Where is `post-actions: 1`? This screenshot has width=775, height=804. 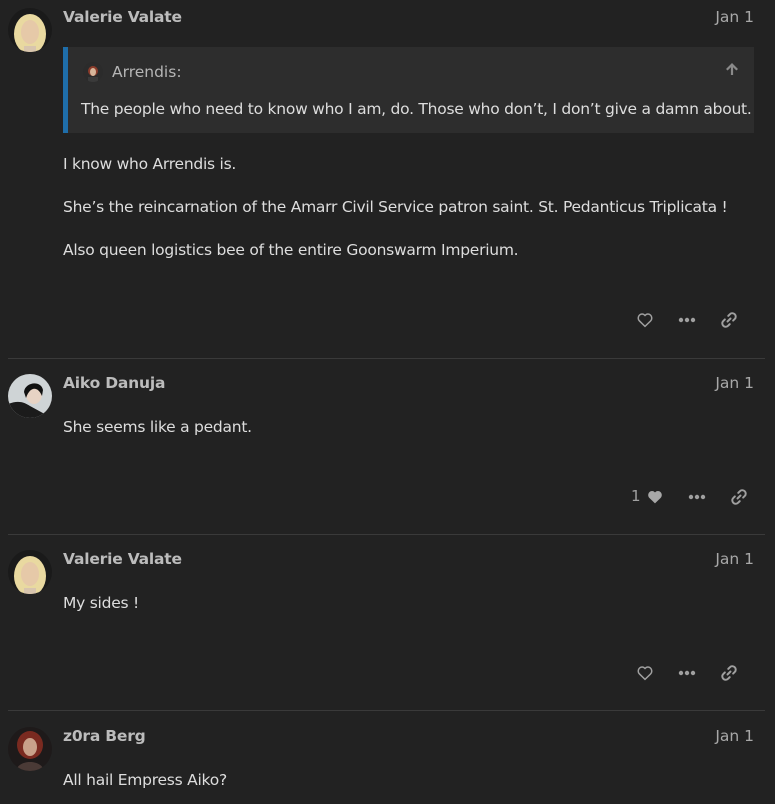
post-actions: 1 is located at coordinates (693, 497).